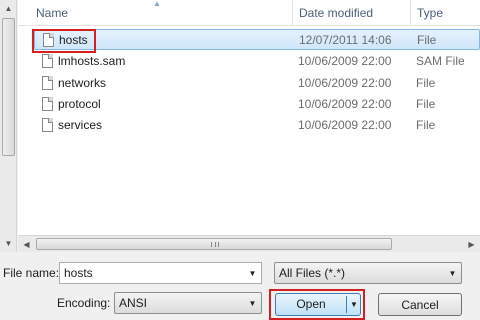 The width and height of the screenshot is (480, 320). I want to click on open-highlight-box, so click(317, 304).